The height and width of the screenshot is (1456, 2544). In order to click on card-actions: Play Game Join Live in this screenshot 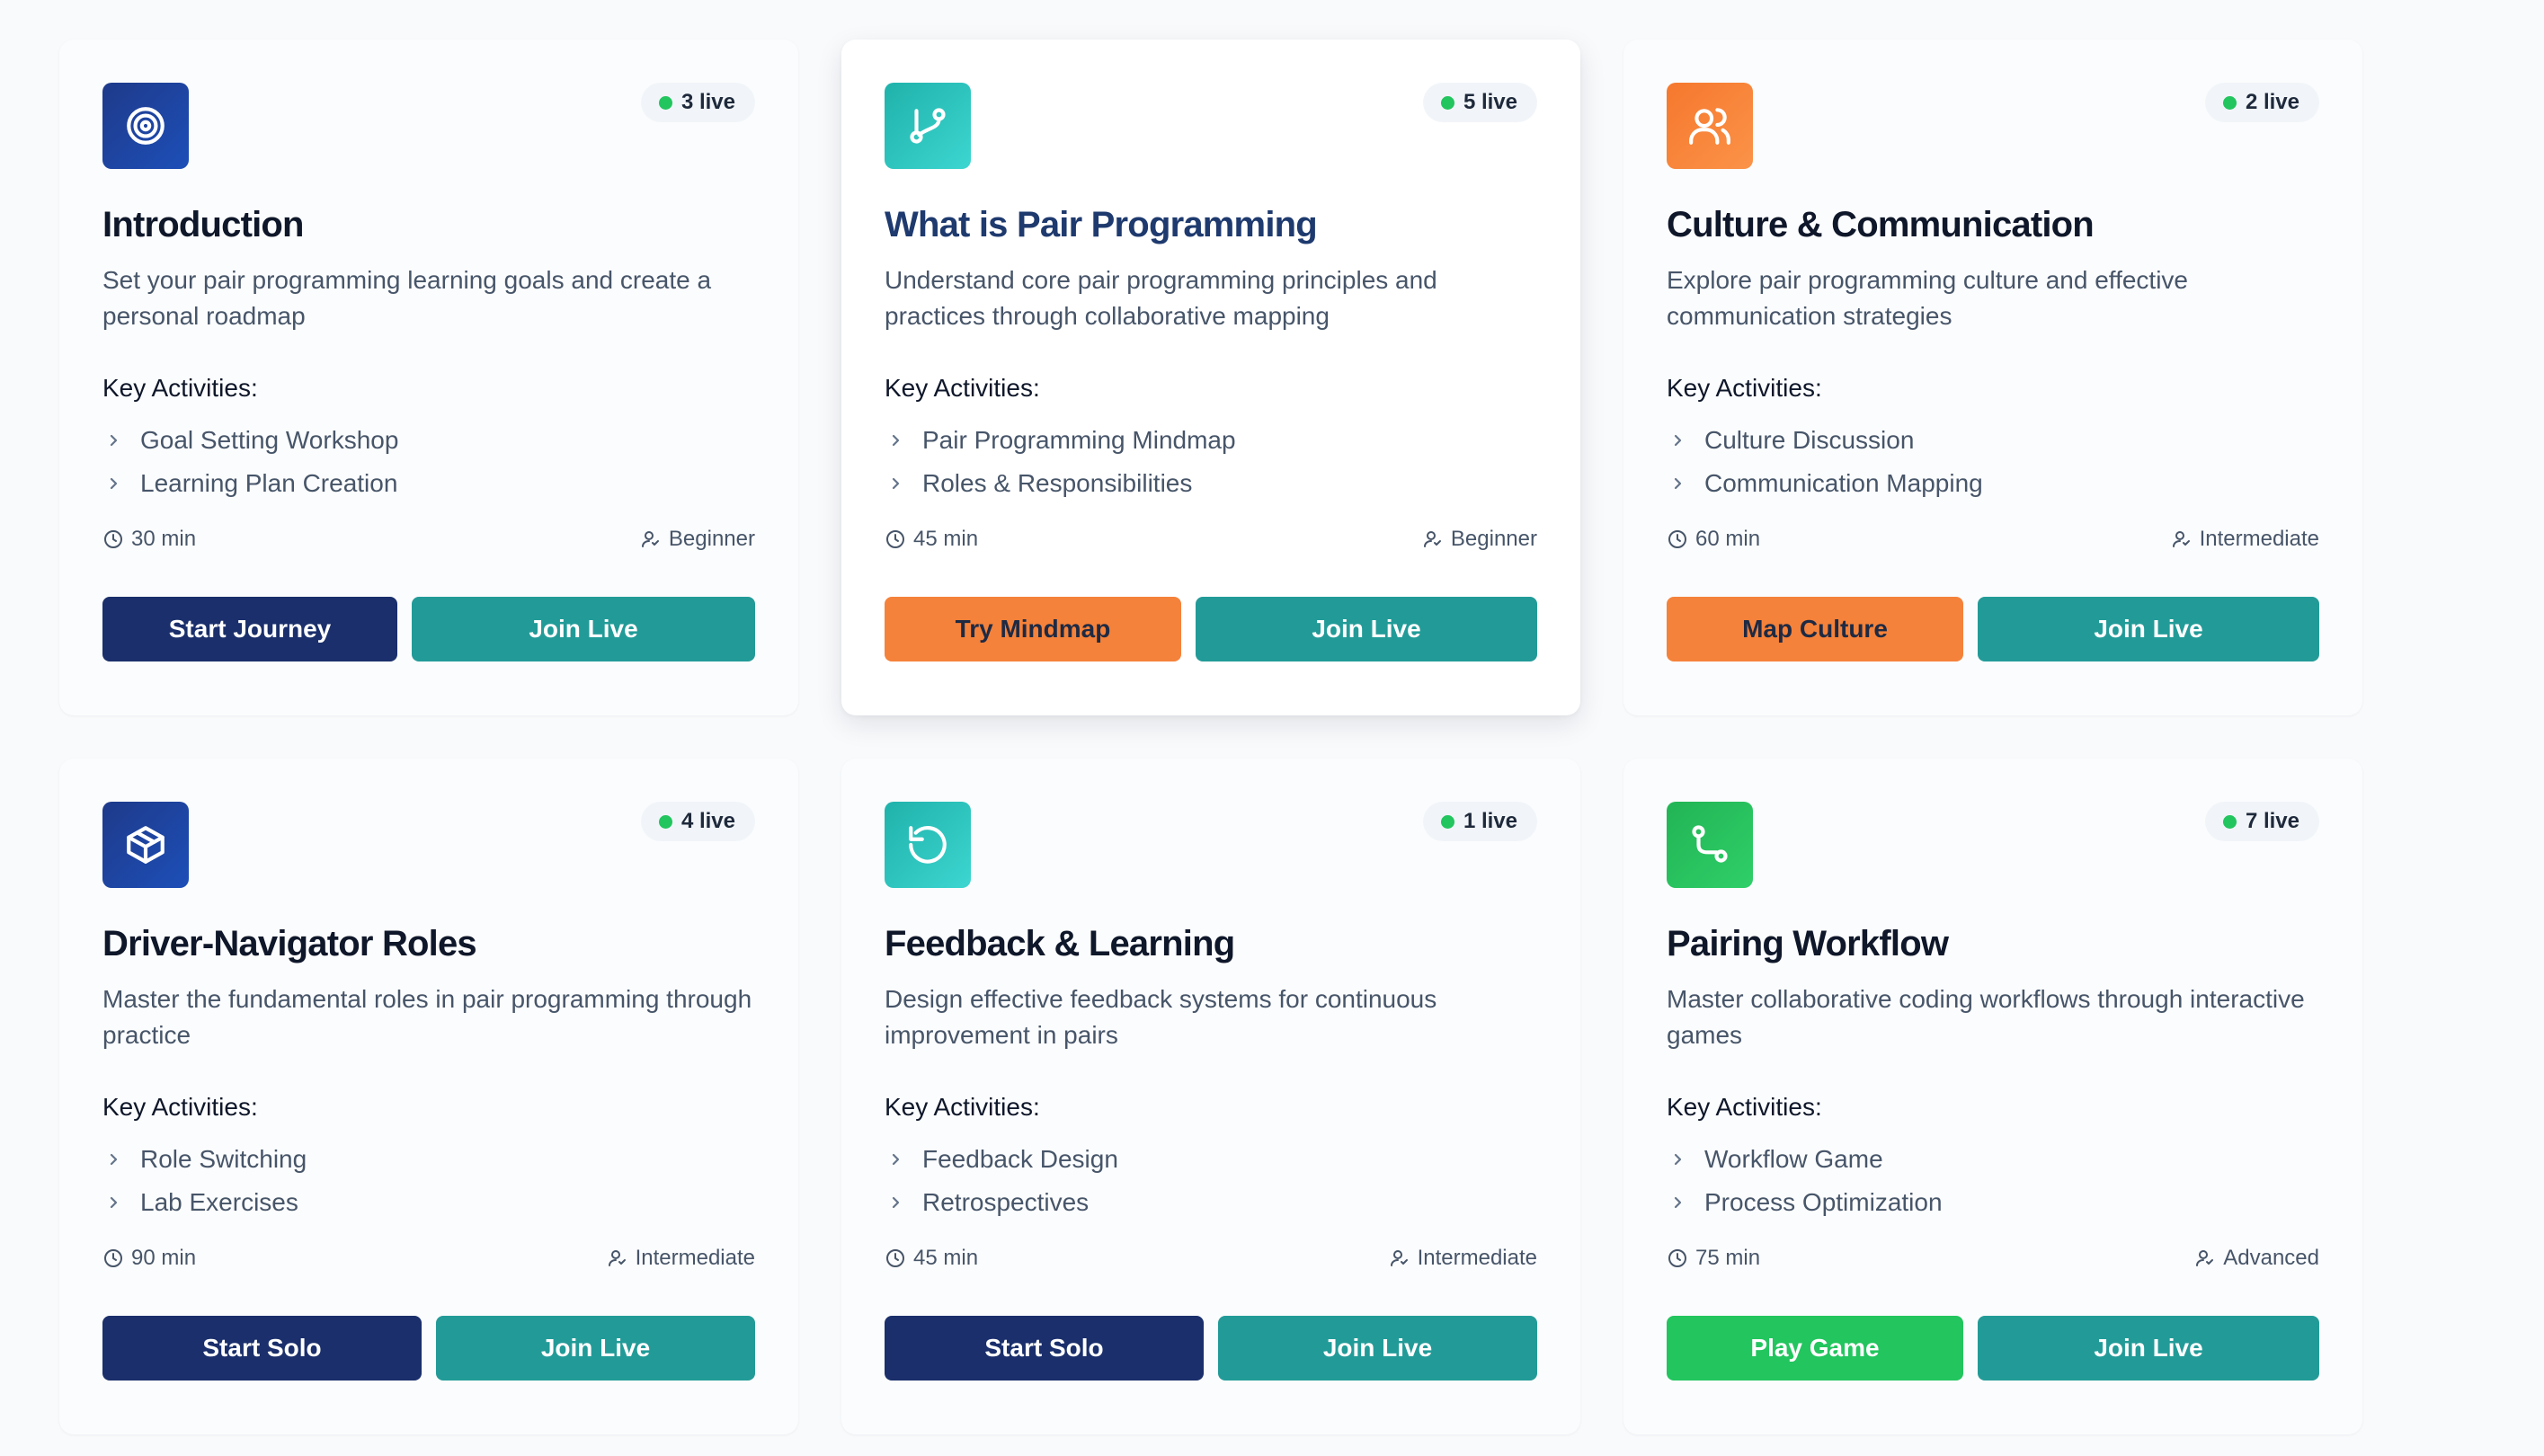, I will do `click(1993, 1348)`.